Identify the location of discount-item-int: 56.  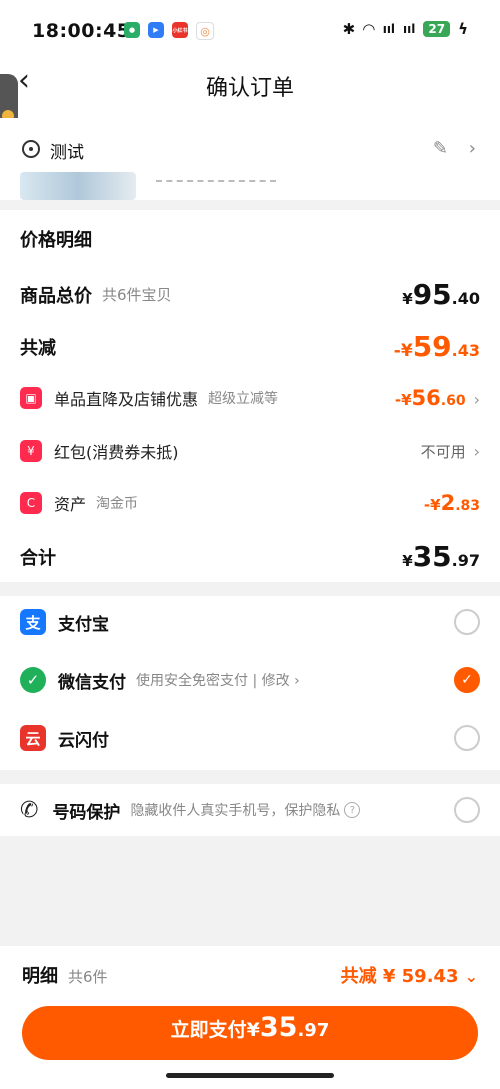
(426, 398).